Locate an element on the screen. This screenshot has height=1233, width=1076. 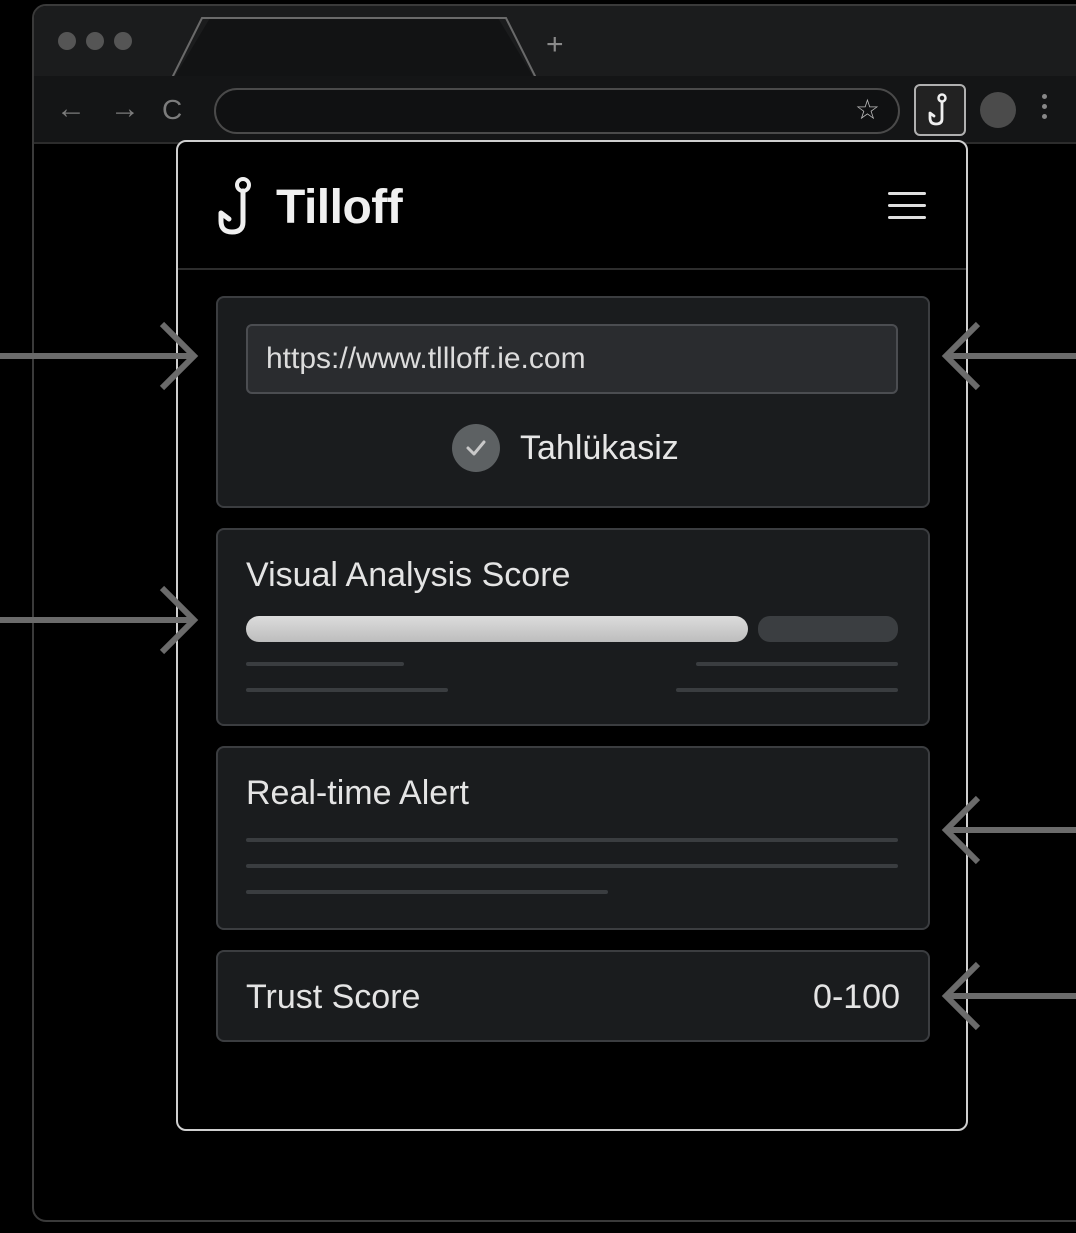
safety-status: Tahlükasiz is located at coordinates (565, 448).